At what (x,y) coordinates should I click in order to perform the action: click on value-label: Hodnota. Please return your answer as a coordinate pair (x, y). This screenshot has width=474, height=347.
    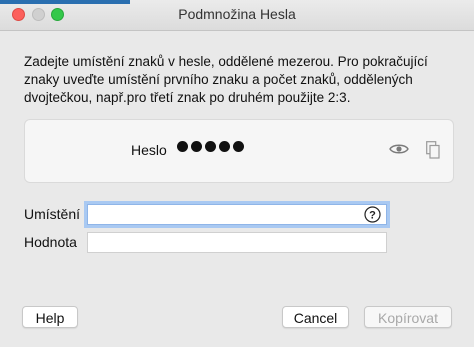
    Looking at the image, I should click on (50, 242).